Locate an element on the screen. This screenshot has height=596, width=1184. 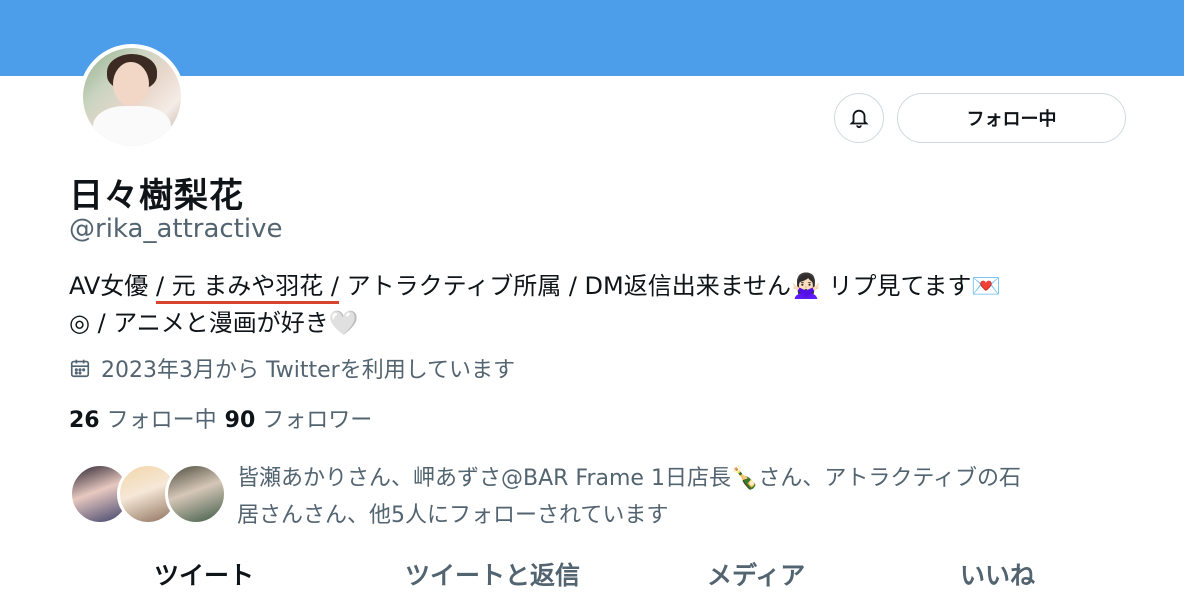
join-date: 2023年3月から Twitterを利用しています is located at coordinates (292, 368).